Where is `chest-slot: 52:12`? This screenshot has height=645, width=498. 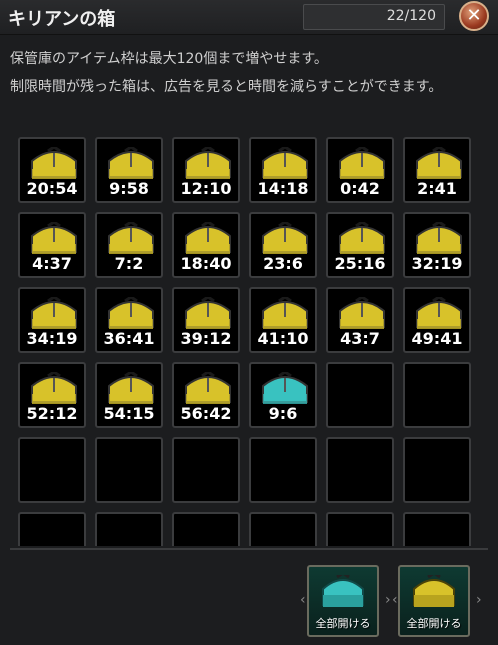
chest-slot: 52:12 is located at coordinates (52, 395).